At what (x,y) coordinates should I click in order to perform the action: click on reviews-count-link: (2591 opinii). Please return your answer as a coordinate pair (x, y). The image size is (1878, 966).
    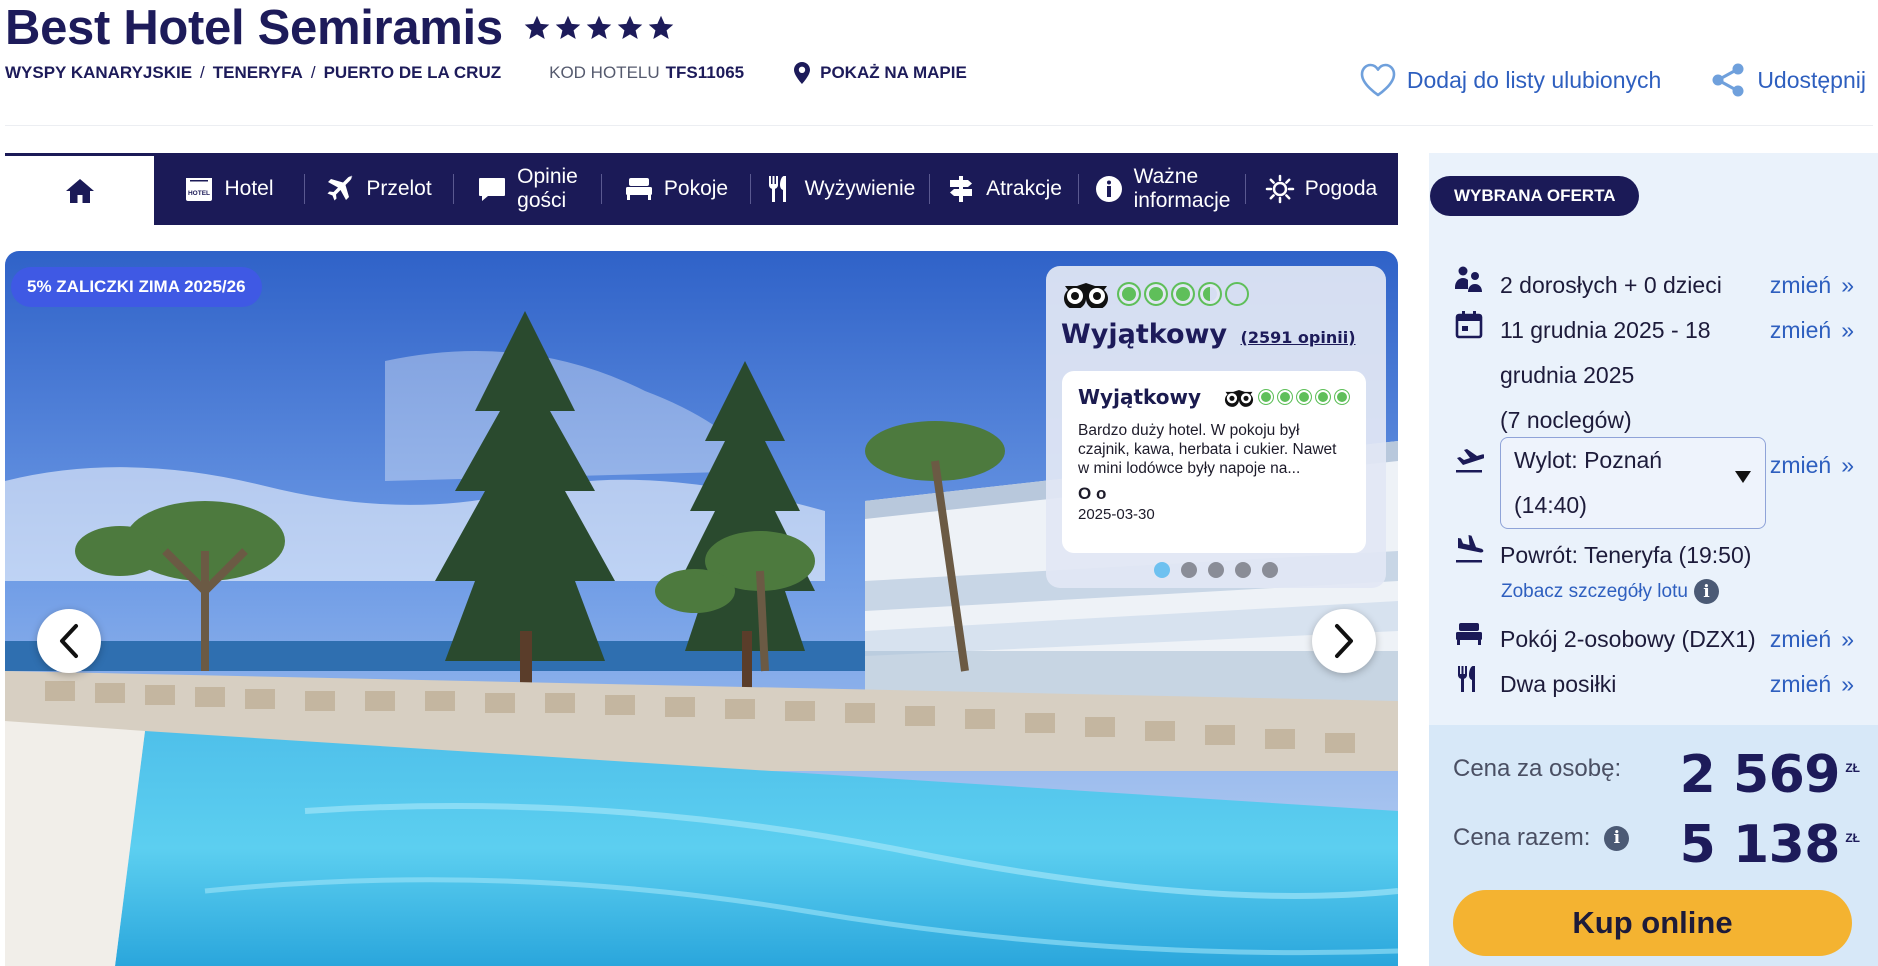
    Looking at the image, I should click on (1298, 337).